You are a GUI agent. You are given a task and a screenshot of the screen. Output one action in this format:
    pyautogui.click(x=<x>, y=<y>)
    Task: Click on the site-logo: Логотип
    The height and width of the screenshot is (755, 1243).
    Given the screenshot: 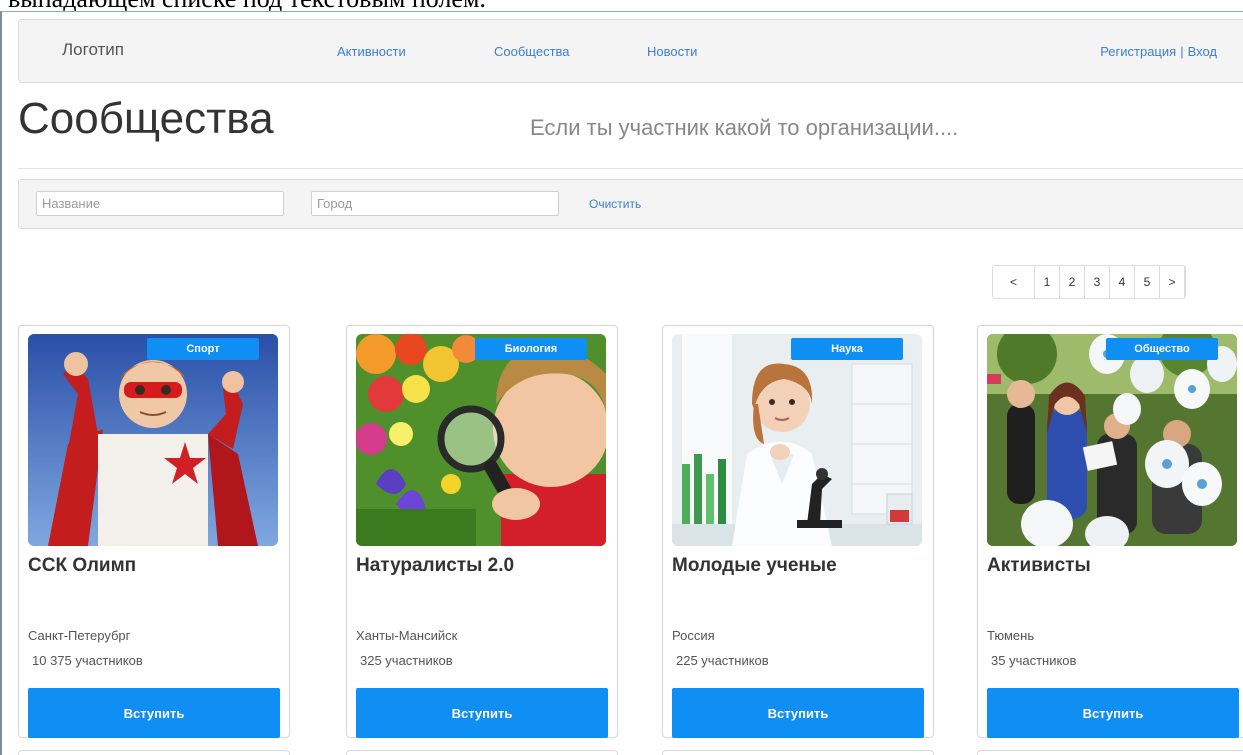 What is the action you would take?
    pyautogui.click(x=93, y=50)
    